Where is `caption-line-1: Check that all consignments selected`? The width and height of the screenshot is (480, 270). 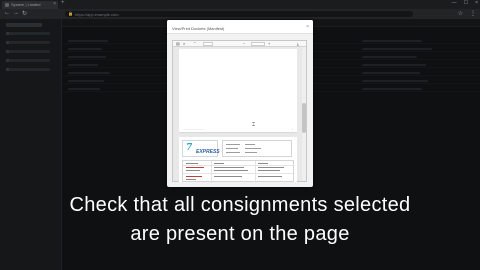
caption-line-1: Check that all consignments selected is located at coordinates (240, 205).